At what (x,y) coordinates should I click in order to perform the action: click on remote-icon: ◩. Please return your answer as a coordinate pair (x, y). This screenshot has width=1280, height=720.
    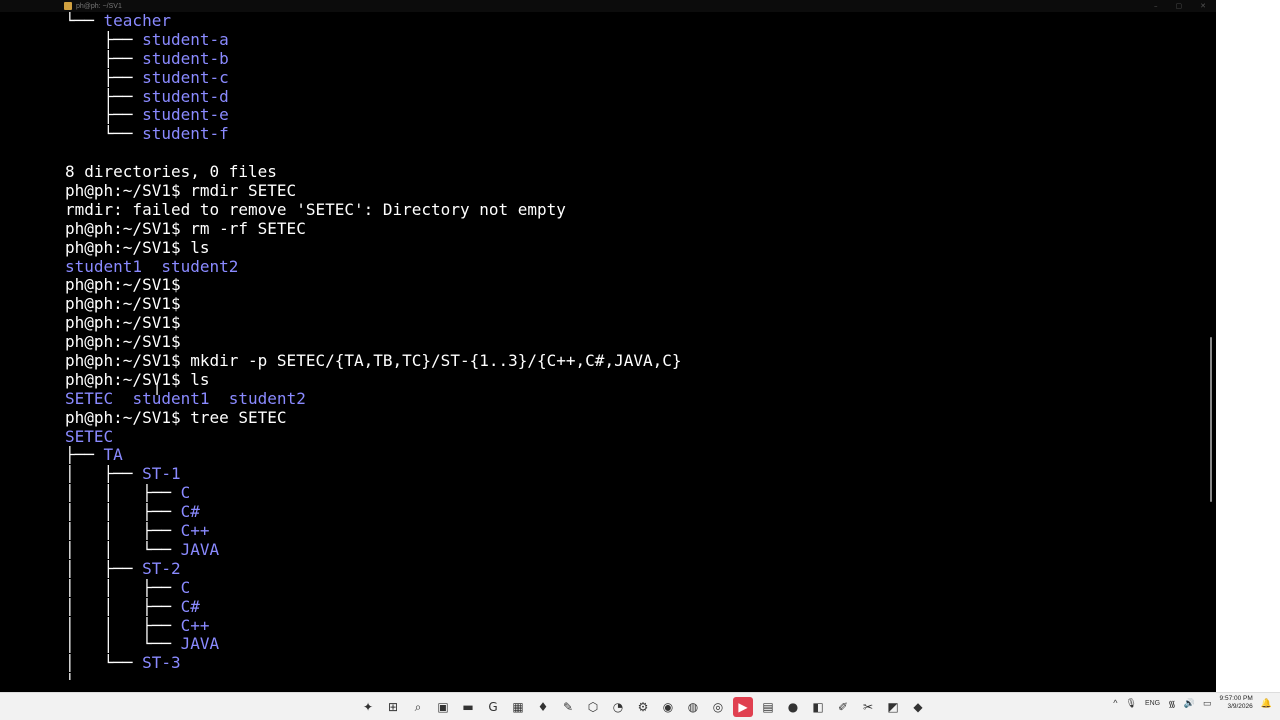
    Looking at the image, I should click on (893, 707).